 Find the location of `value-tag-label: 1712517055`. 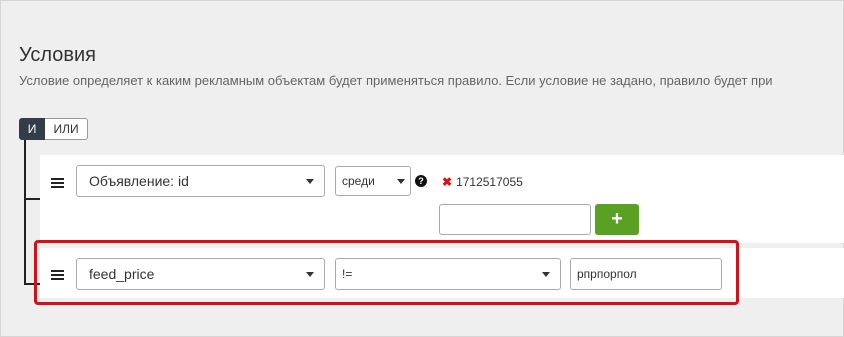

value-tag-label: 1712517055 is located at coordinates (489, 182).